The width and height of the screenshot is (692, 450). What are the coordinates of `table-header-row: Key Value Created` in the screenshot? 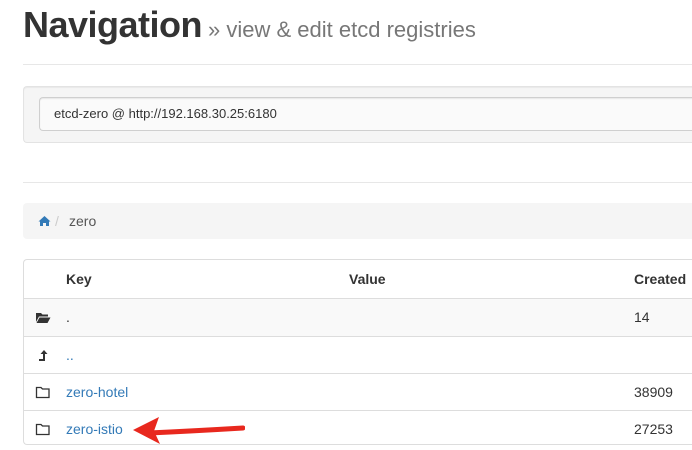 It's located at (358, 279).